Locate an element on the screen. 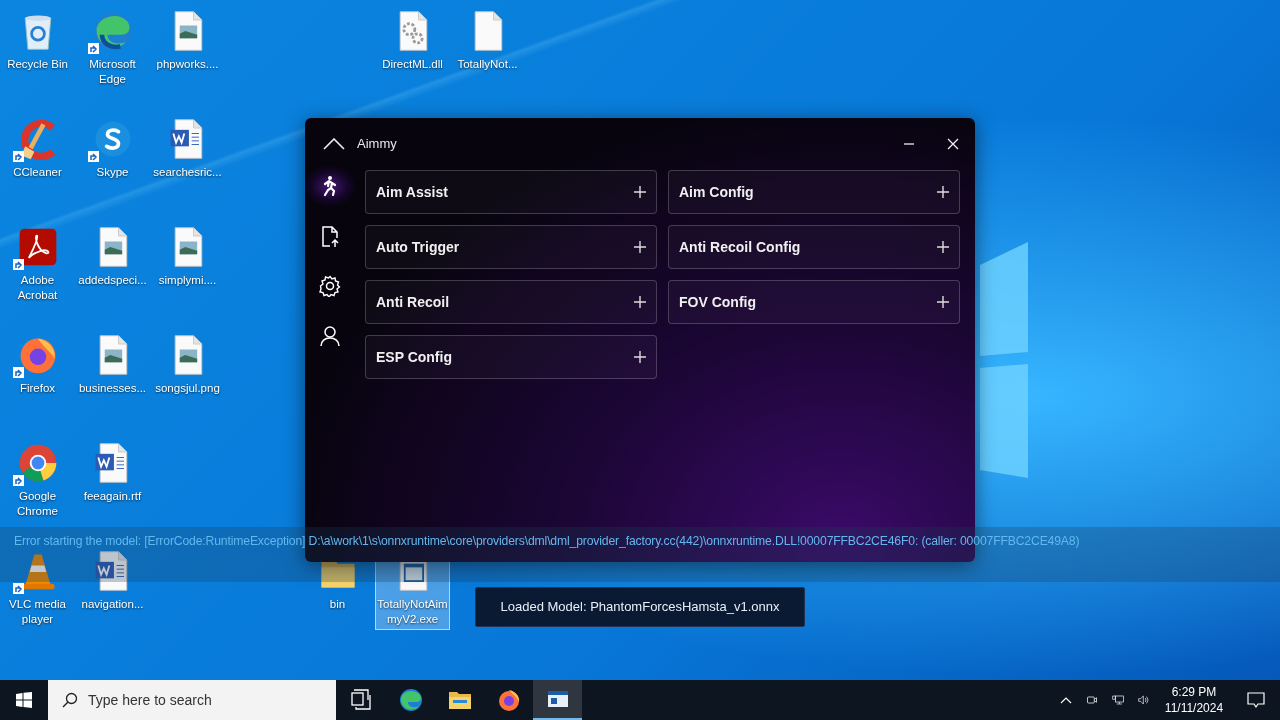 The height and width of the screenshot is (720, 1280). section-title: Anti Recoil is located at coordinates (413, 302).